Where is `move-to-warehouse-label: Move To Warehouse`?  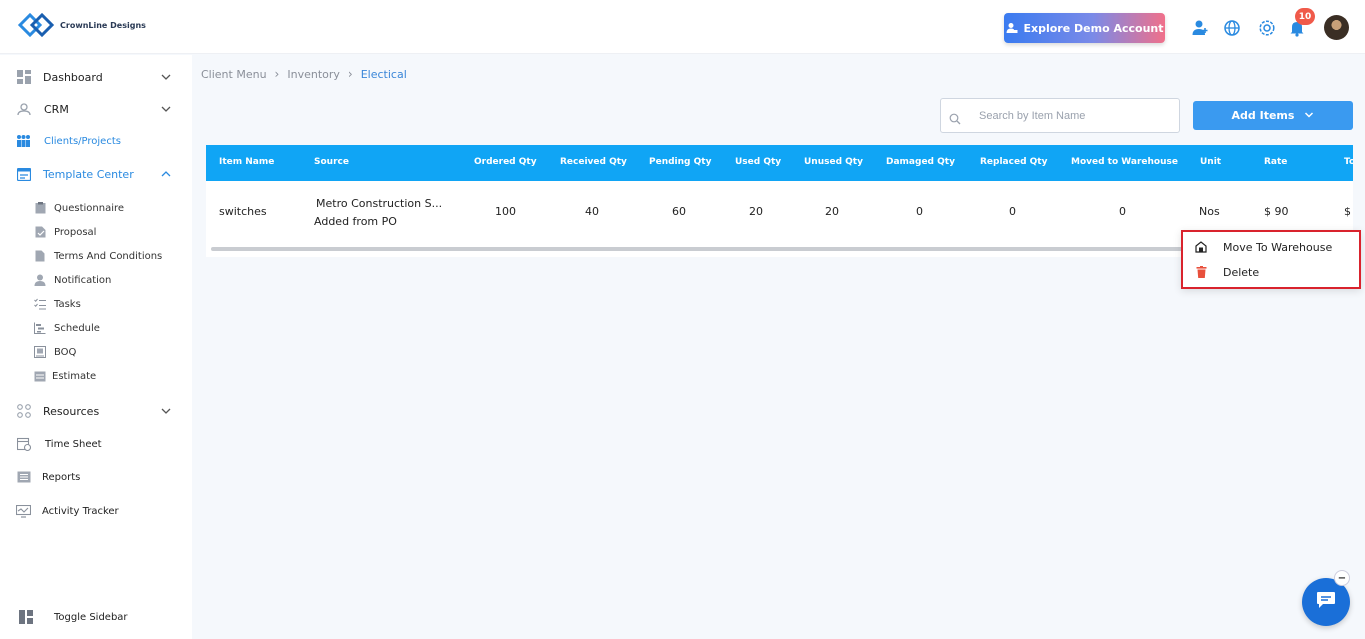
move-to-warehouse-label: Move To Warehouse is located at coordinates (1278, 247).